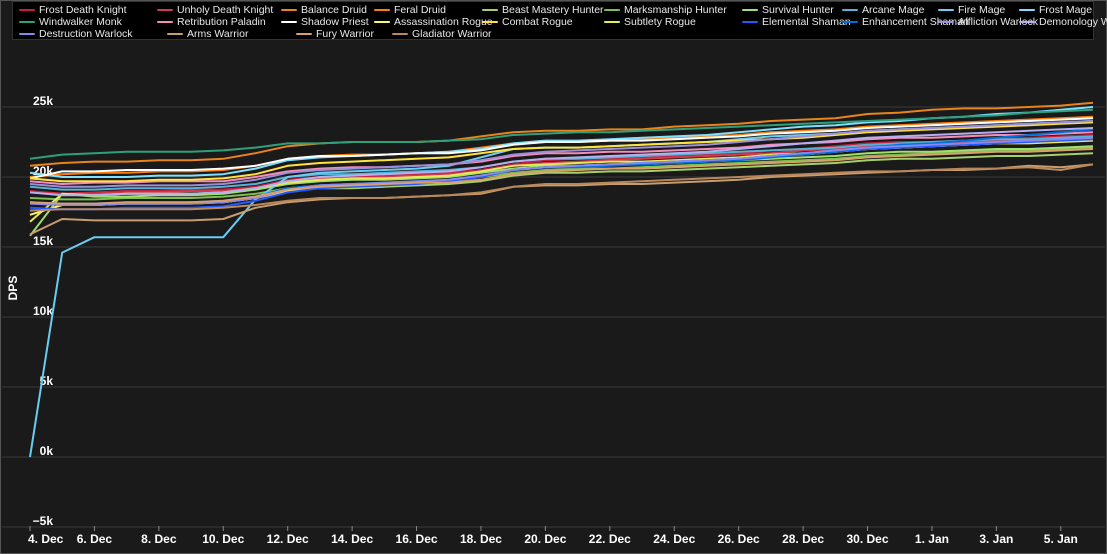 The height and width of the screenshot is (554, 1107). What do you see at coordinates (335, 22) in the screenshot?
I see `legend-label: Shadow Priest` at bounding box center [335, 22].